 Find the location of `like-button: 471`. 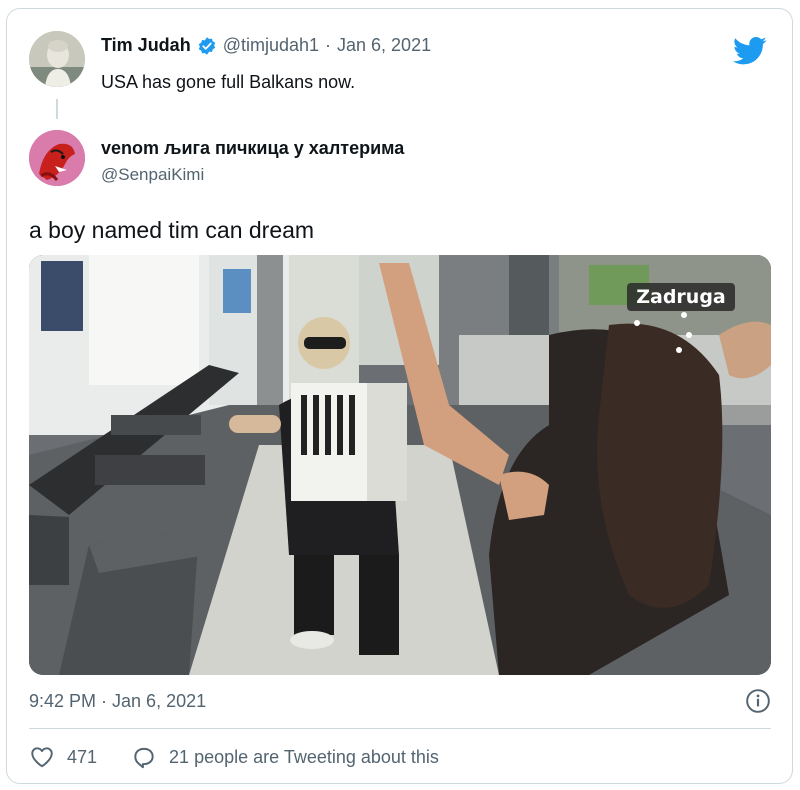

like-button: 471 is located at coordinates (63, 757).